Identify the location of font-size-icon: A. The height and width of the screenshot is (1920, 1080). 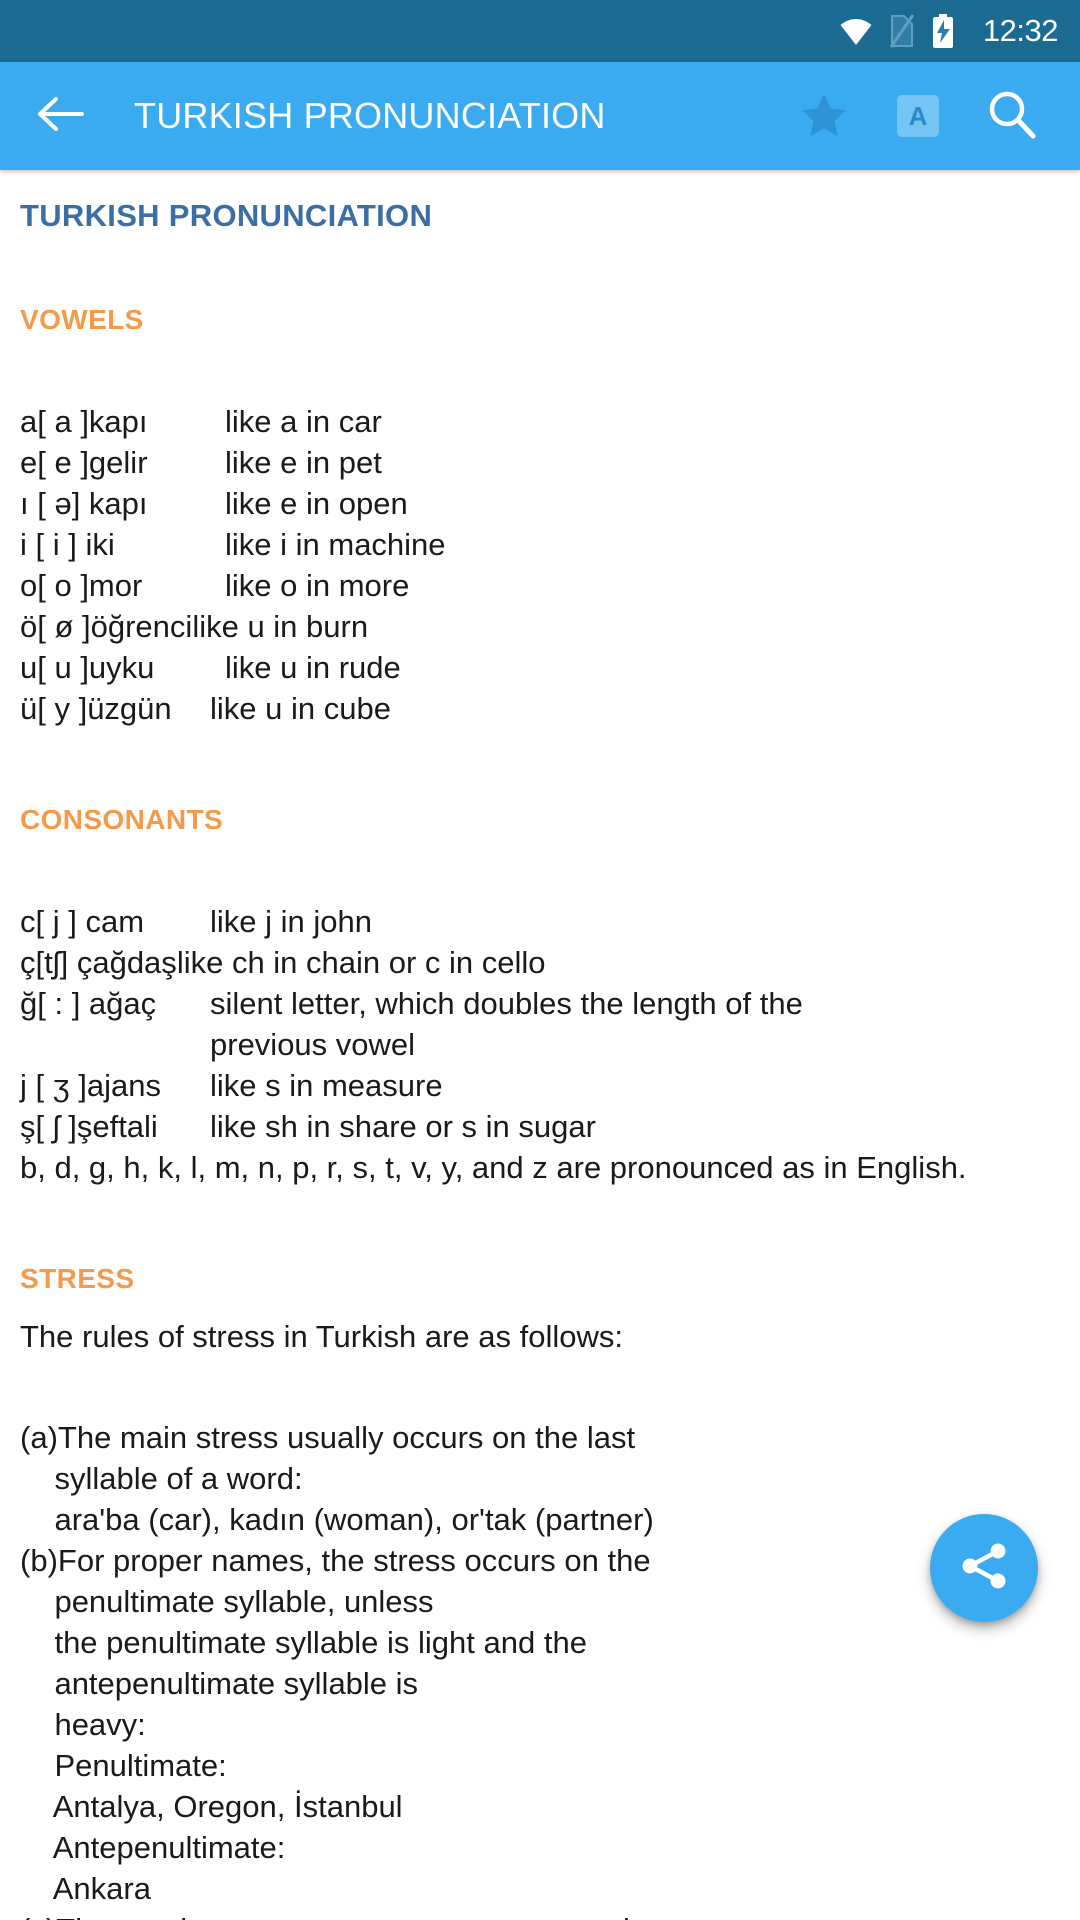
(918, 116).